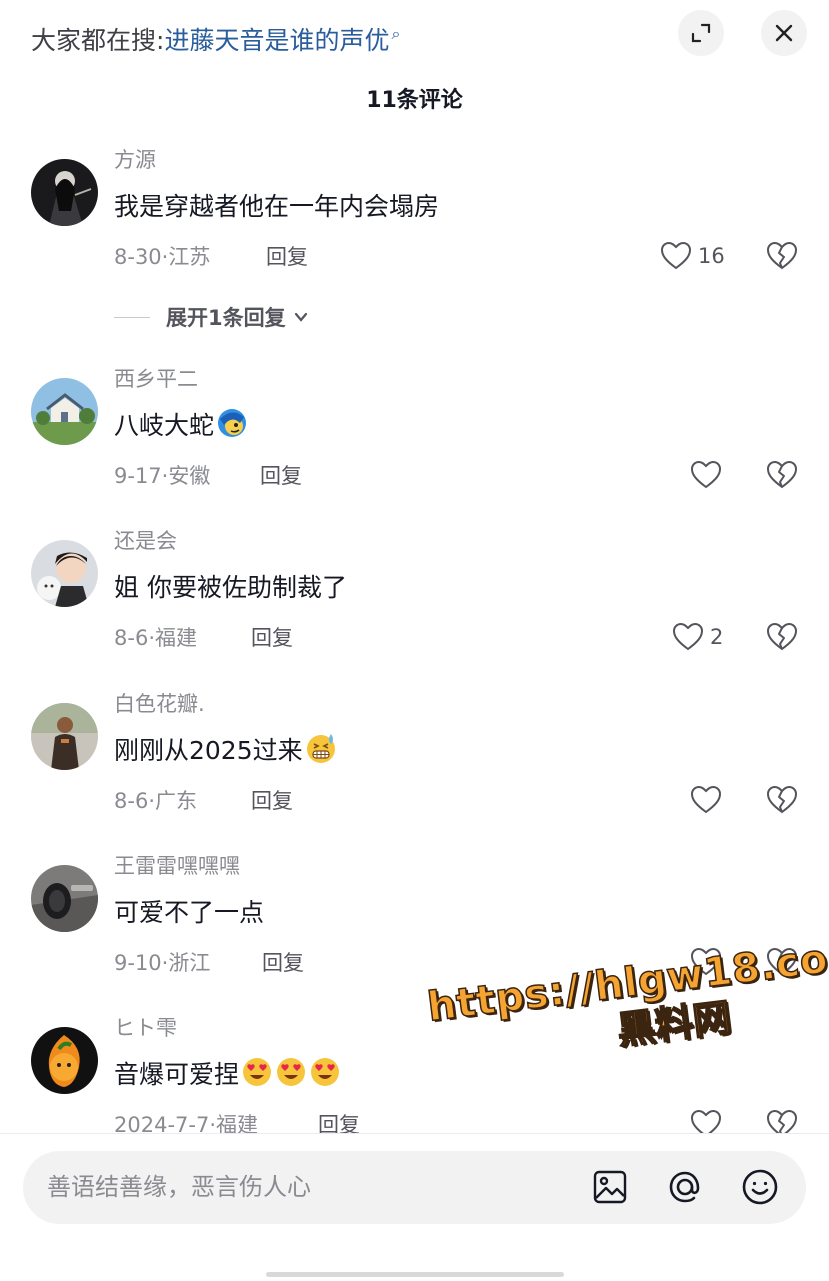  I want to click on watermark-site-name: 黑料网, so click(674, 1023).